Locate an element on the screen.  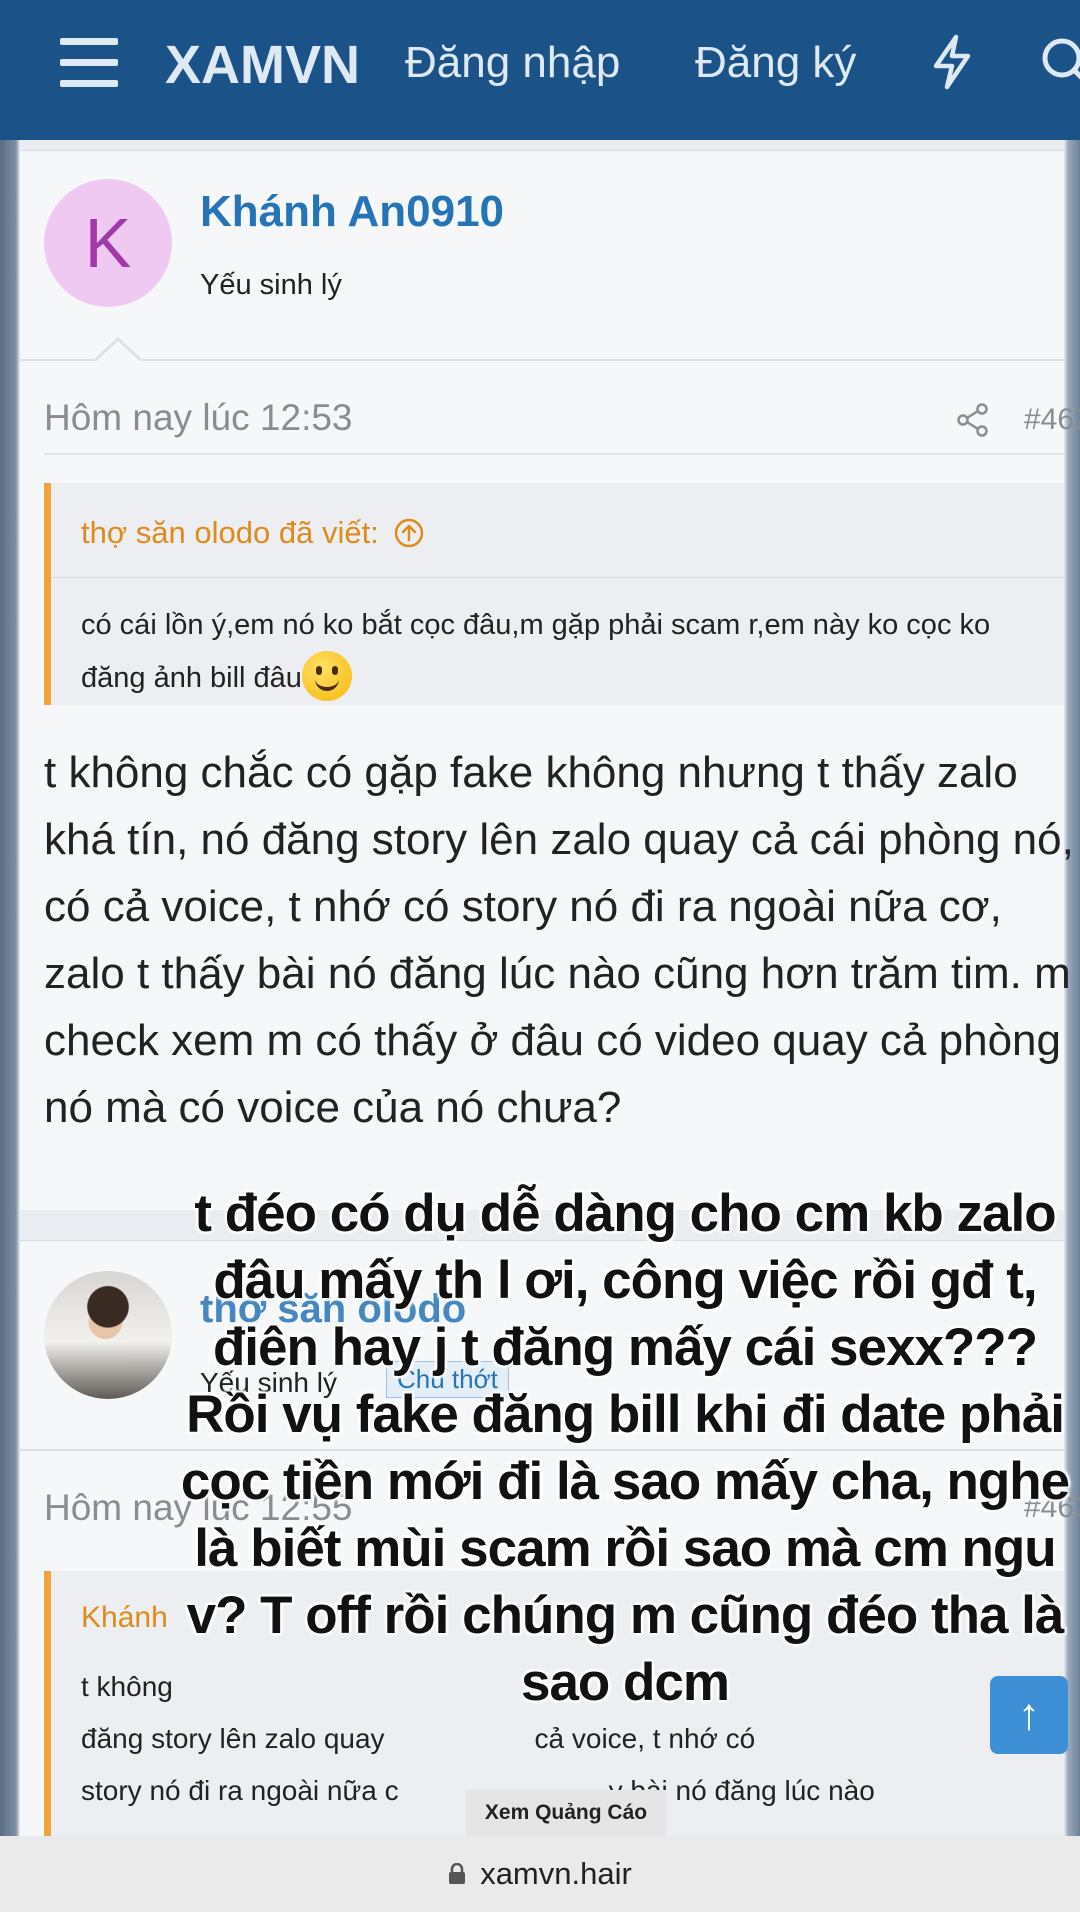
post-date: Hôm nay lúc 12:53 is located at coordinates (198, 418).